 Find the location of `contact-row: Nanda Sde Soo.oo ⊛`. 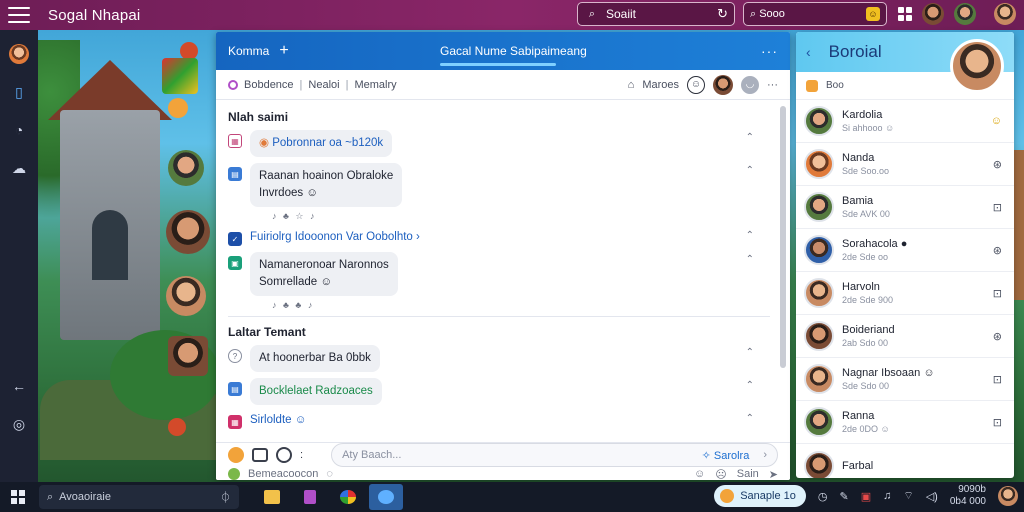

contact-row: Nanda Sde Soo.oo ⊛ is located at coordinates (905, 164).